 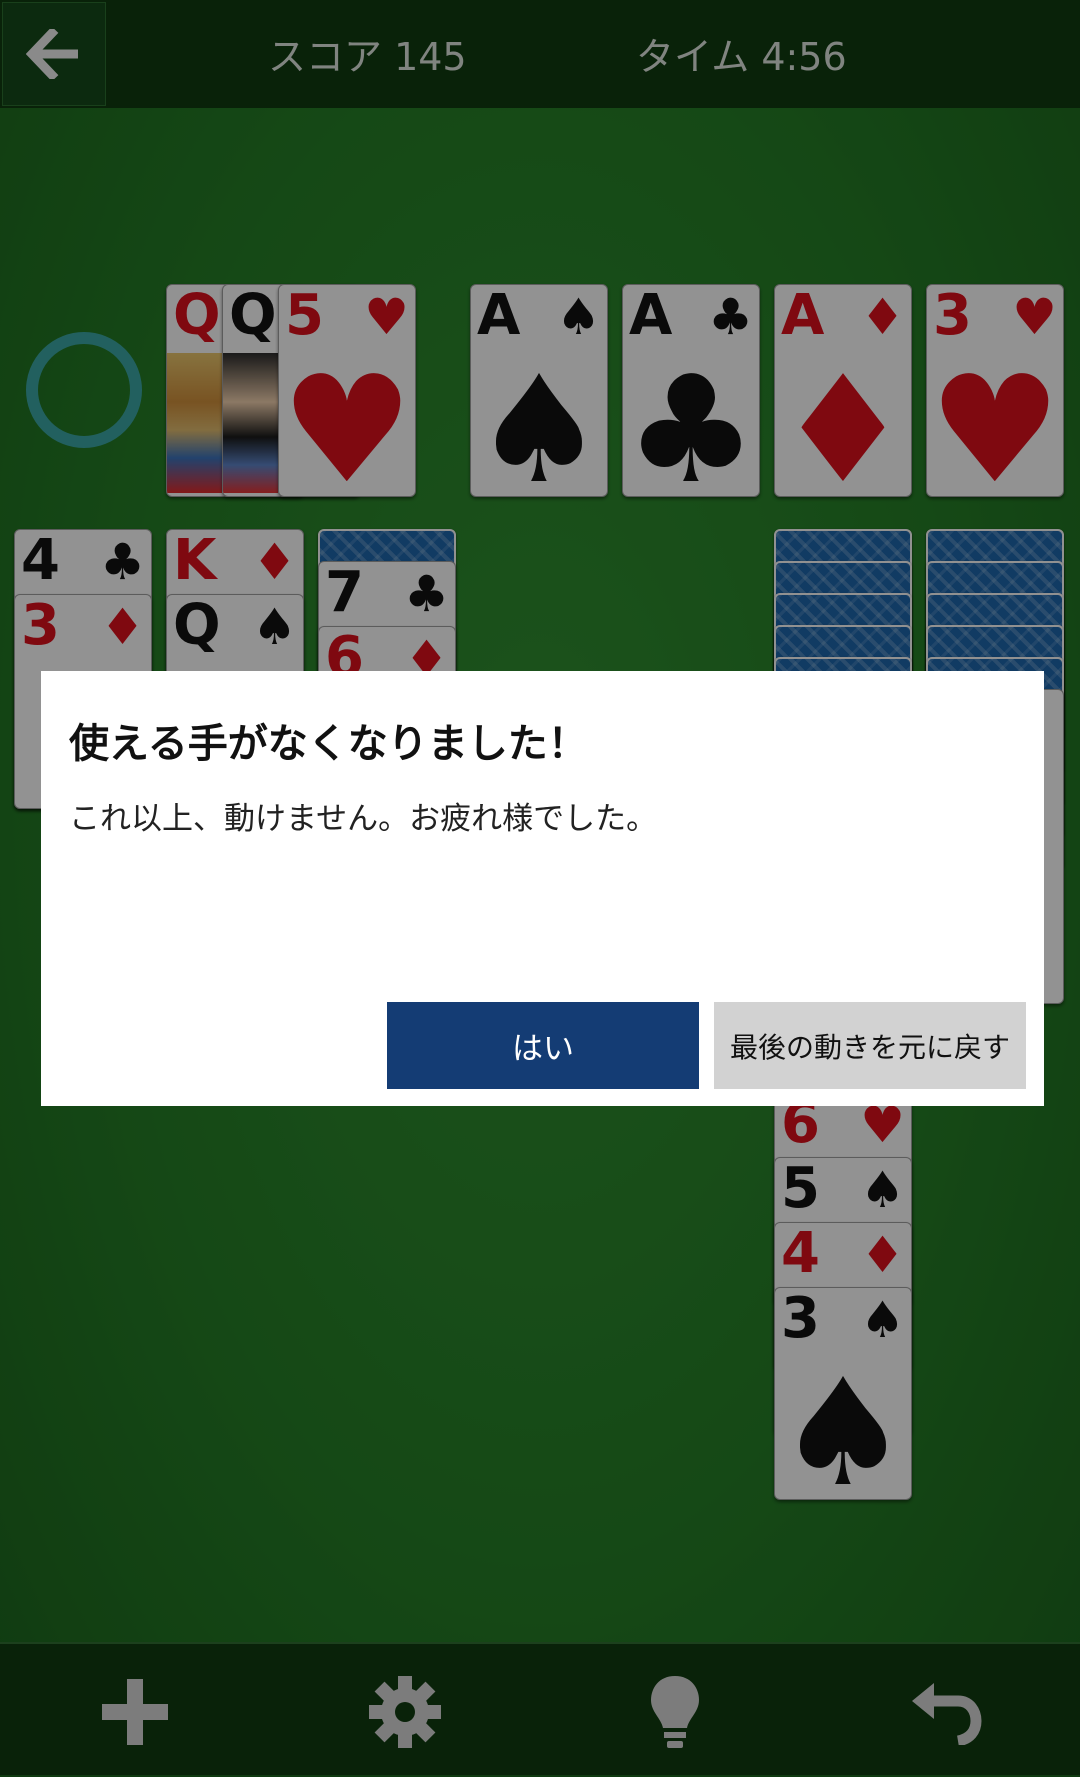 What do you see at coordinates (363, 819) in the screenshot?
I see `dialog-message: これ以上、動けません。お疲れ様でした。` at bounding box center [363, 819].